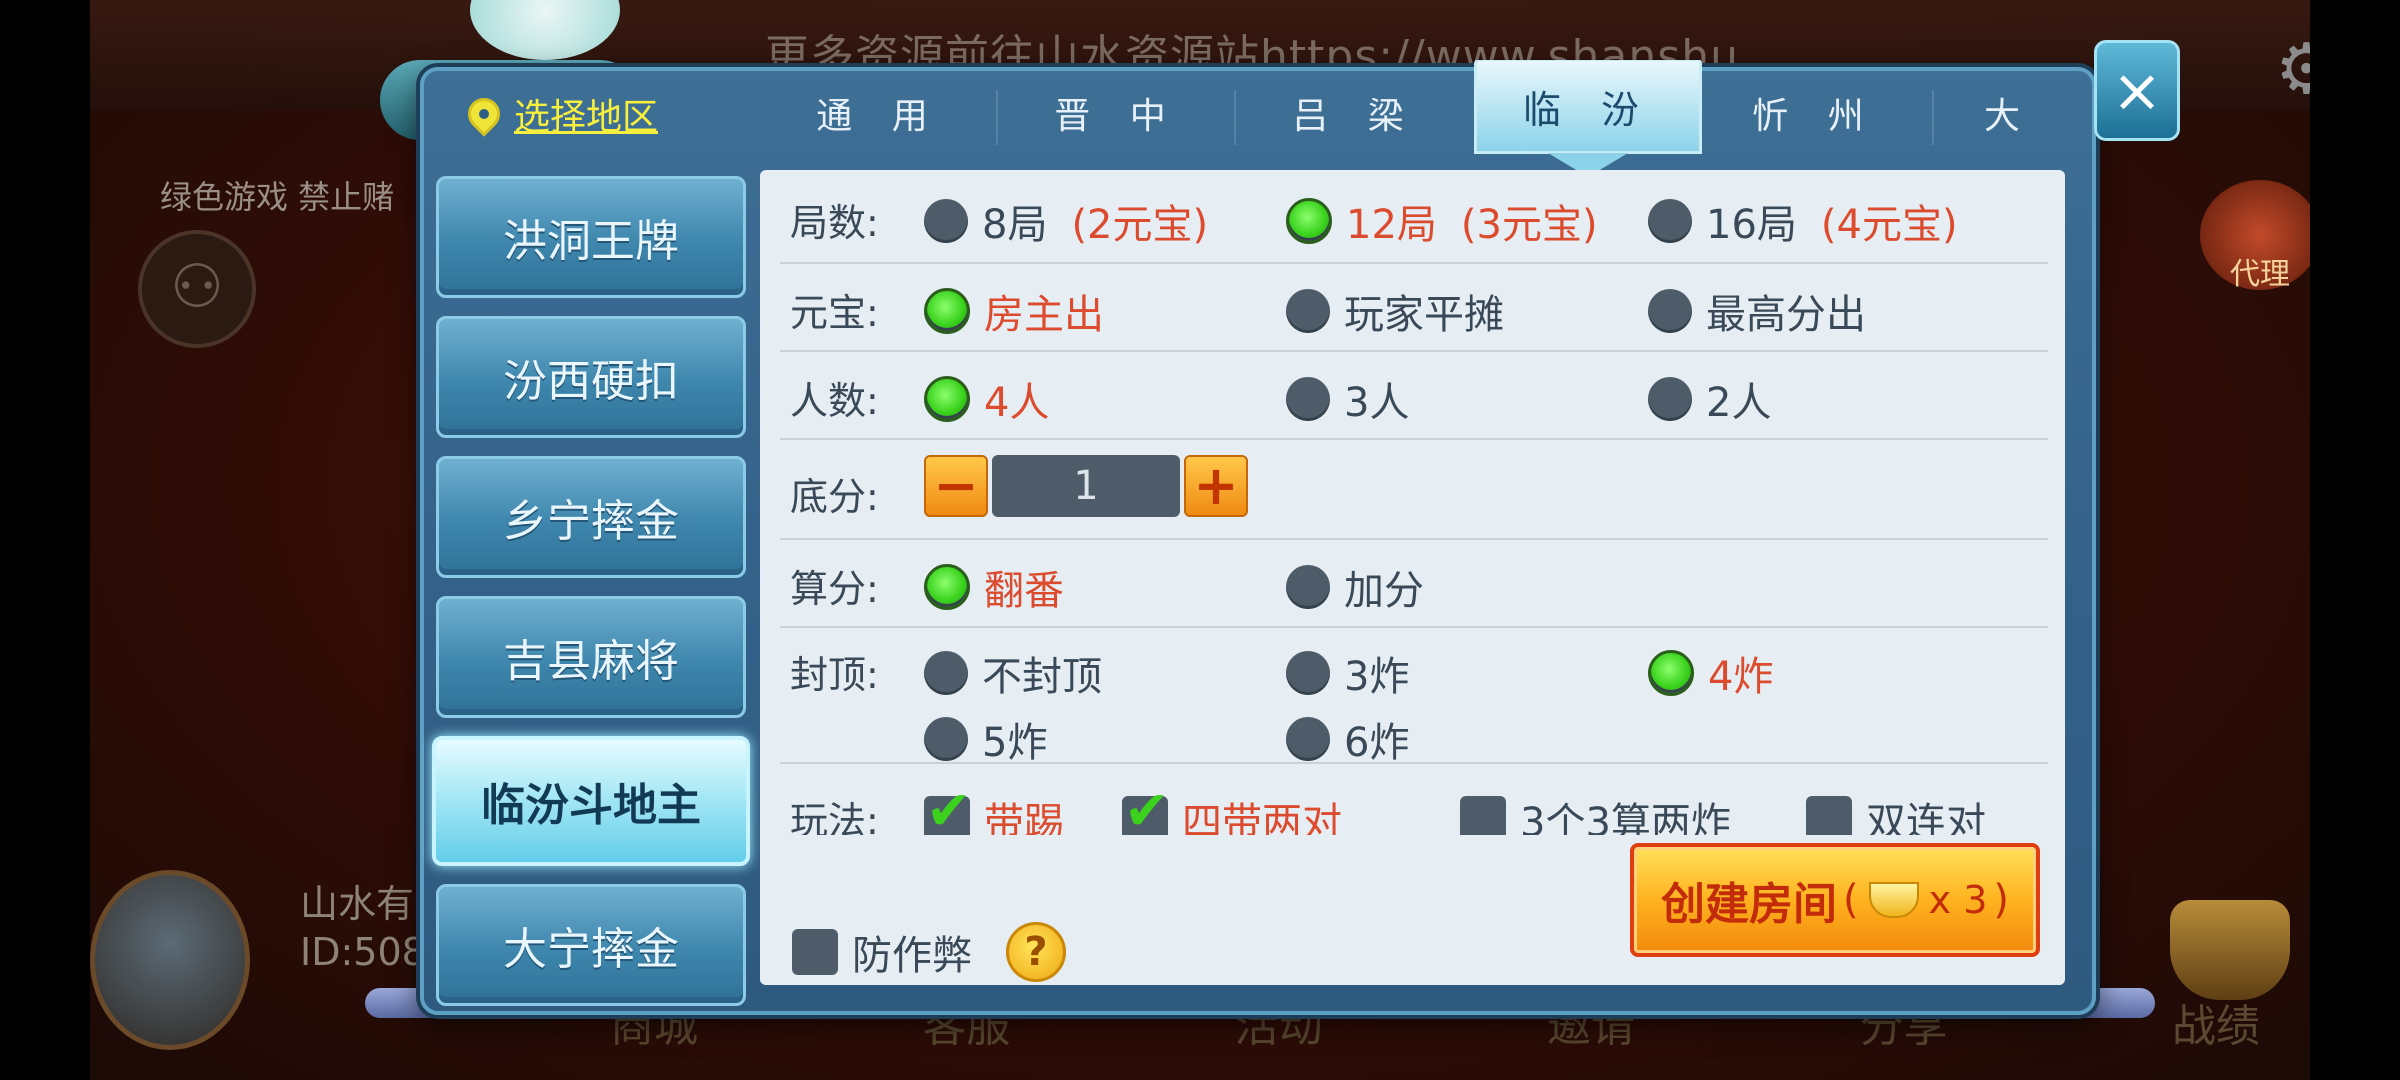 This screenshot has height=1080, width=2400. Describe the element at coordinates (1355, 112) in the screenshot. I see `tab-lvliang: 吕 梁` at that location.